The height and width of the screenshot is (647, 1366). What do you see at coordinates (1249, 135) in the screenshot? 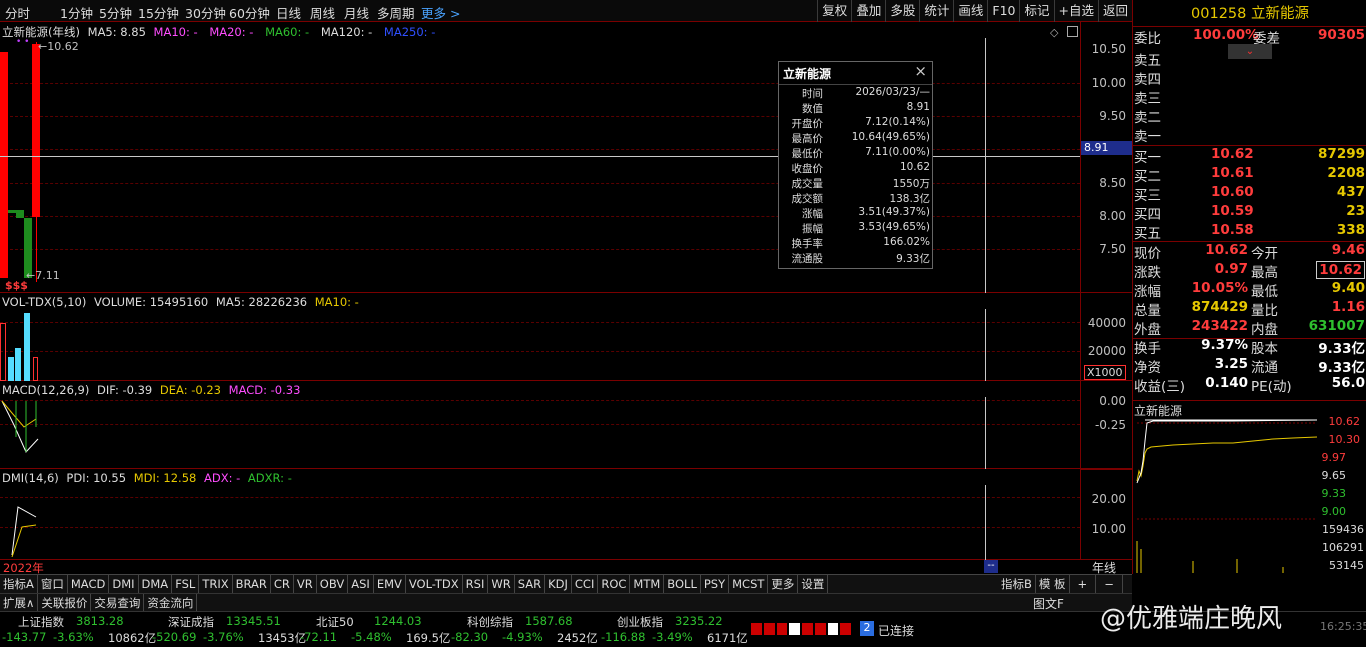
I see `sell-row: 卖一` at bounding box center [1249, 135].